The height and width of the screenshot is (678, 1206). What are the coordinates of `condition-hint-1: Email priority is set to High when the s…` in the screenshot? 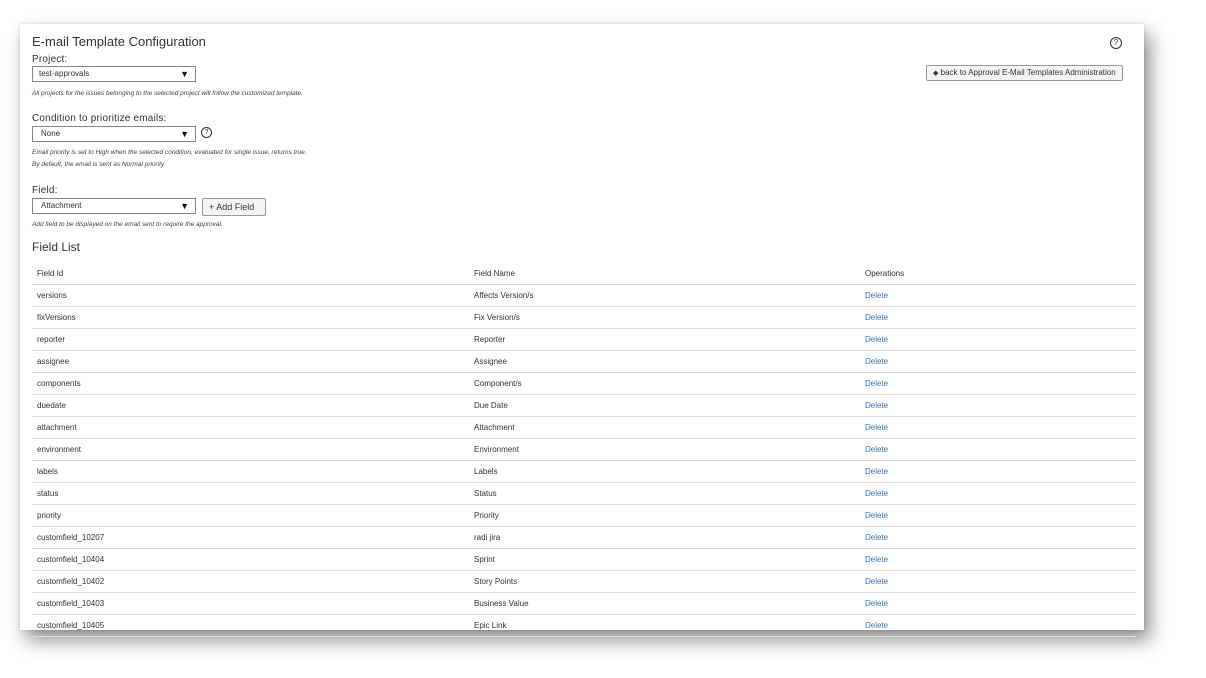 It's located at (169, 152).